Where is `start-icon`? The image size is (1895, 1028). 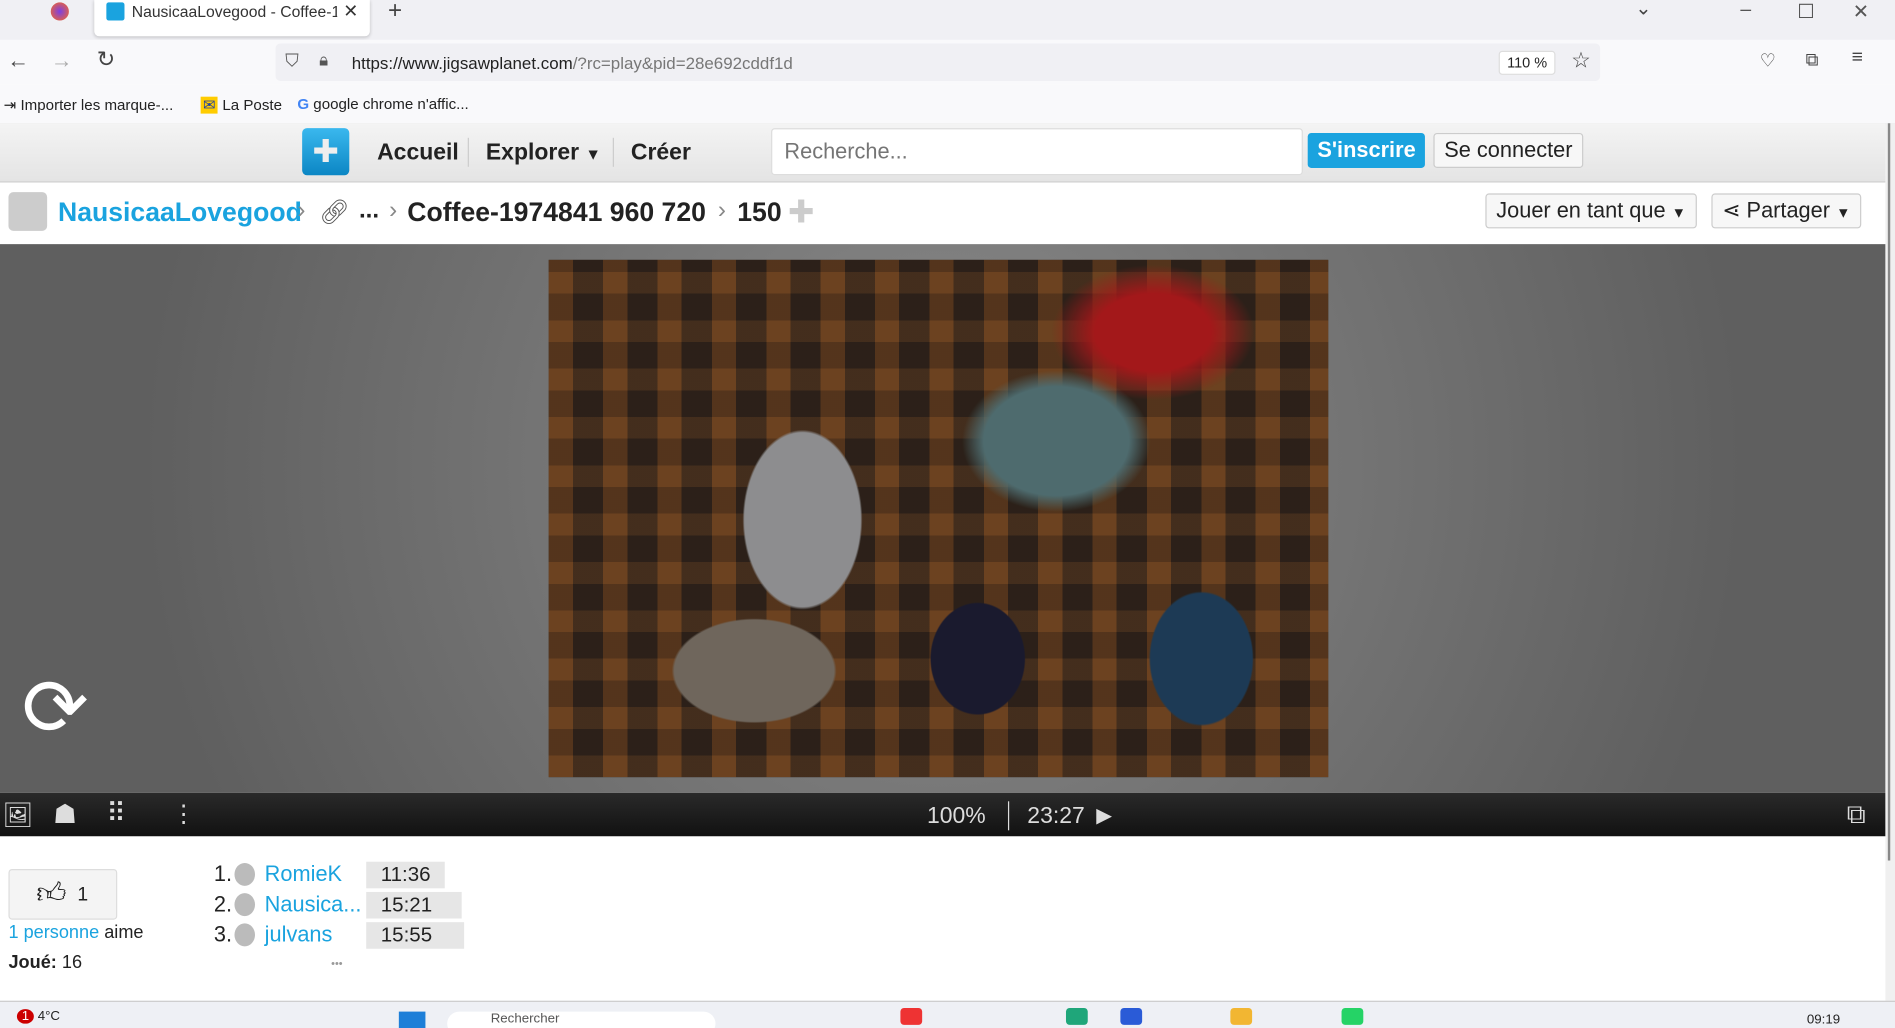
start-icon is located at coordinates (412, 1019).